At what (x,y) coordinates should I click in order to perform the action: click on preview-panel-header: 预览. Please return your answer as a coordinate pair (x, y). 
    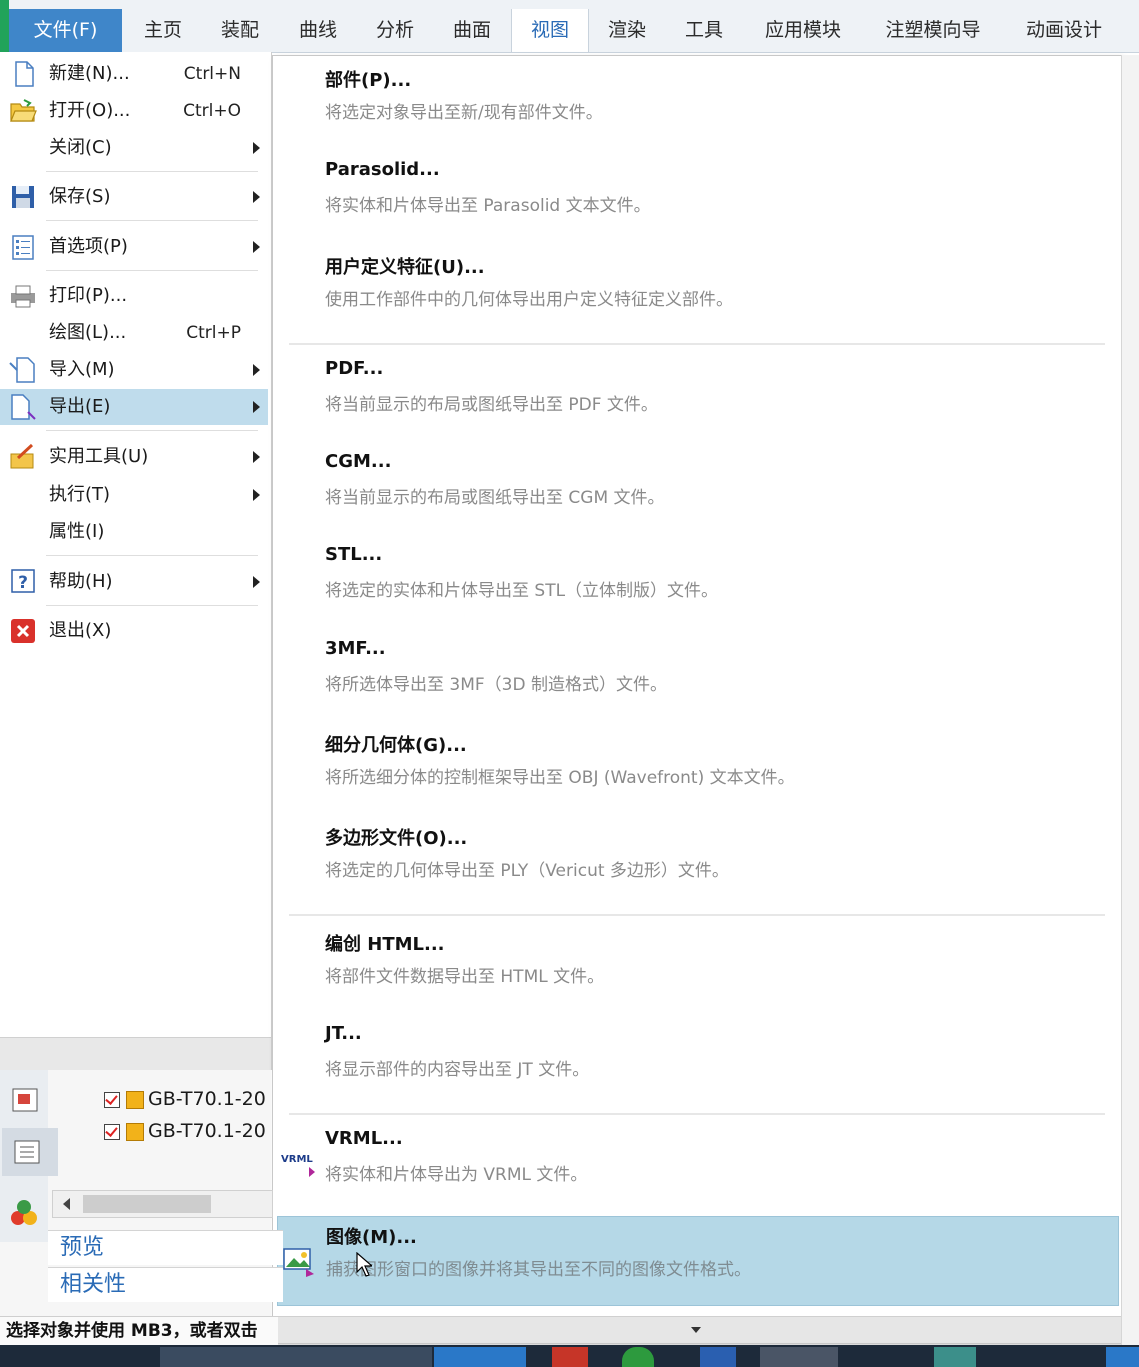
    Looking at the image, I should click on (165, 1247).